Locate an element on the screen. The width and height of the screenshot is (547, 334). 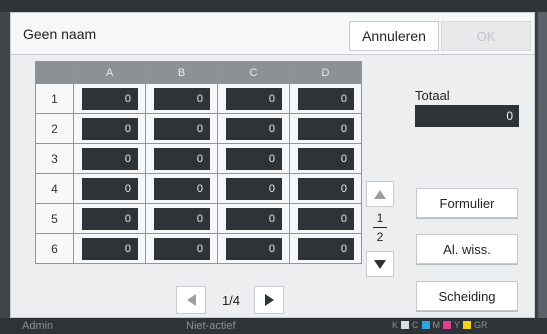
row-label: 4 is located at coordinates (54, 188).